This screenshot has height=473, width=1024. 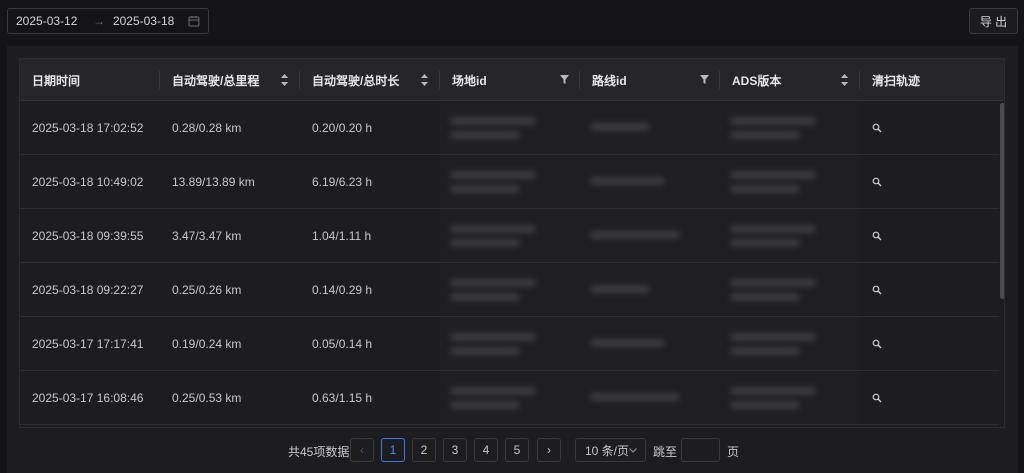 What do you see at coordinates (54, 21) in the screenshot?
I see `start-date-input: 2025-03-12` at bounding box center [54, 21].